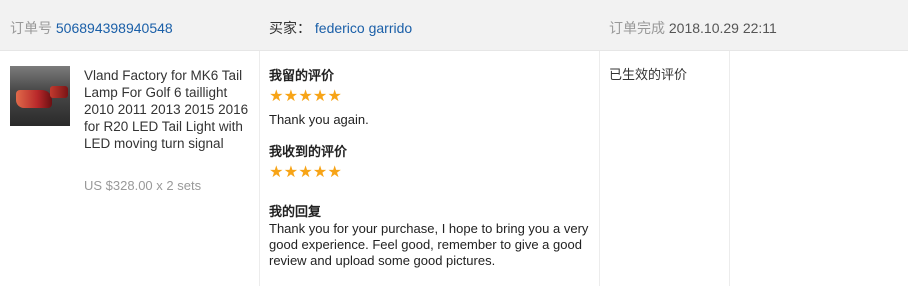 This screenshot has width=923, height=301. I want to click on order-status-time: 2018.10.29 22:11, so click(722, 28).